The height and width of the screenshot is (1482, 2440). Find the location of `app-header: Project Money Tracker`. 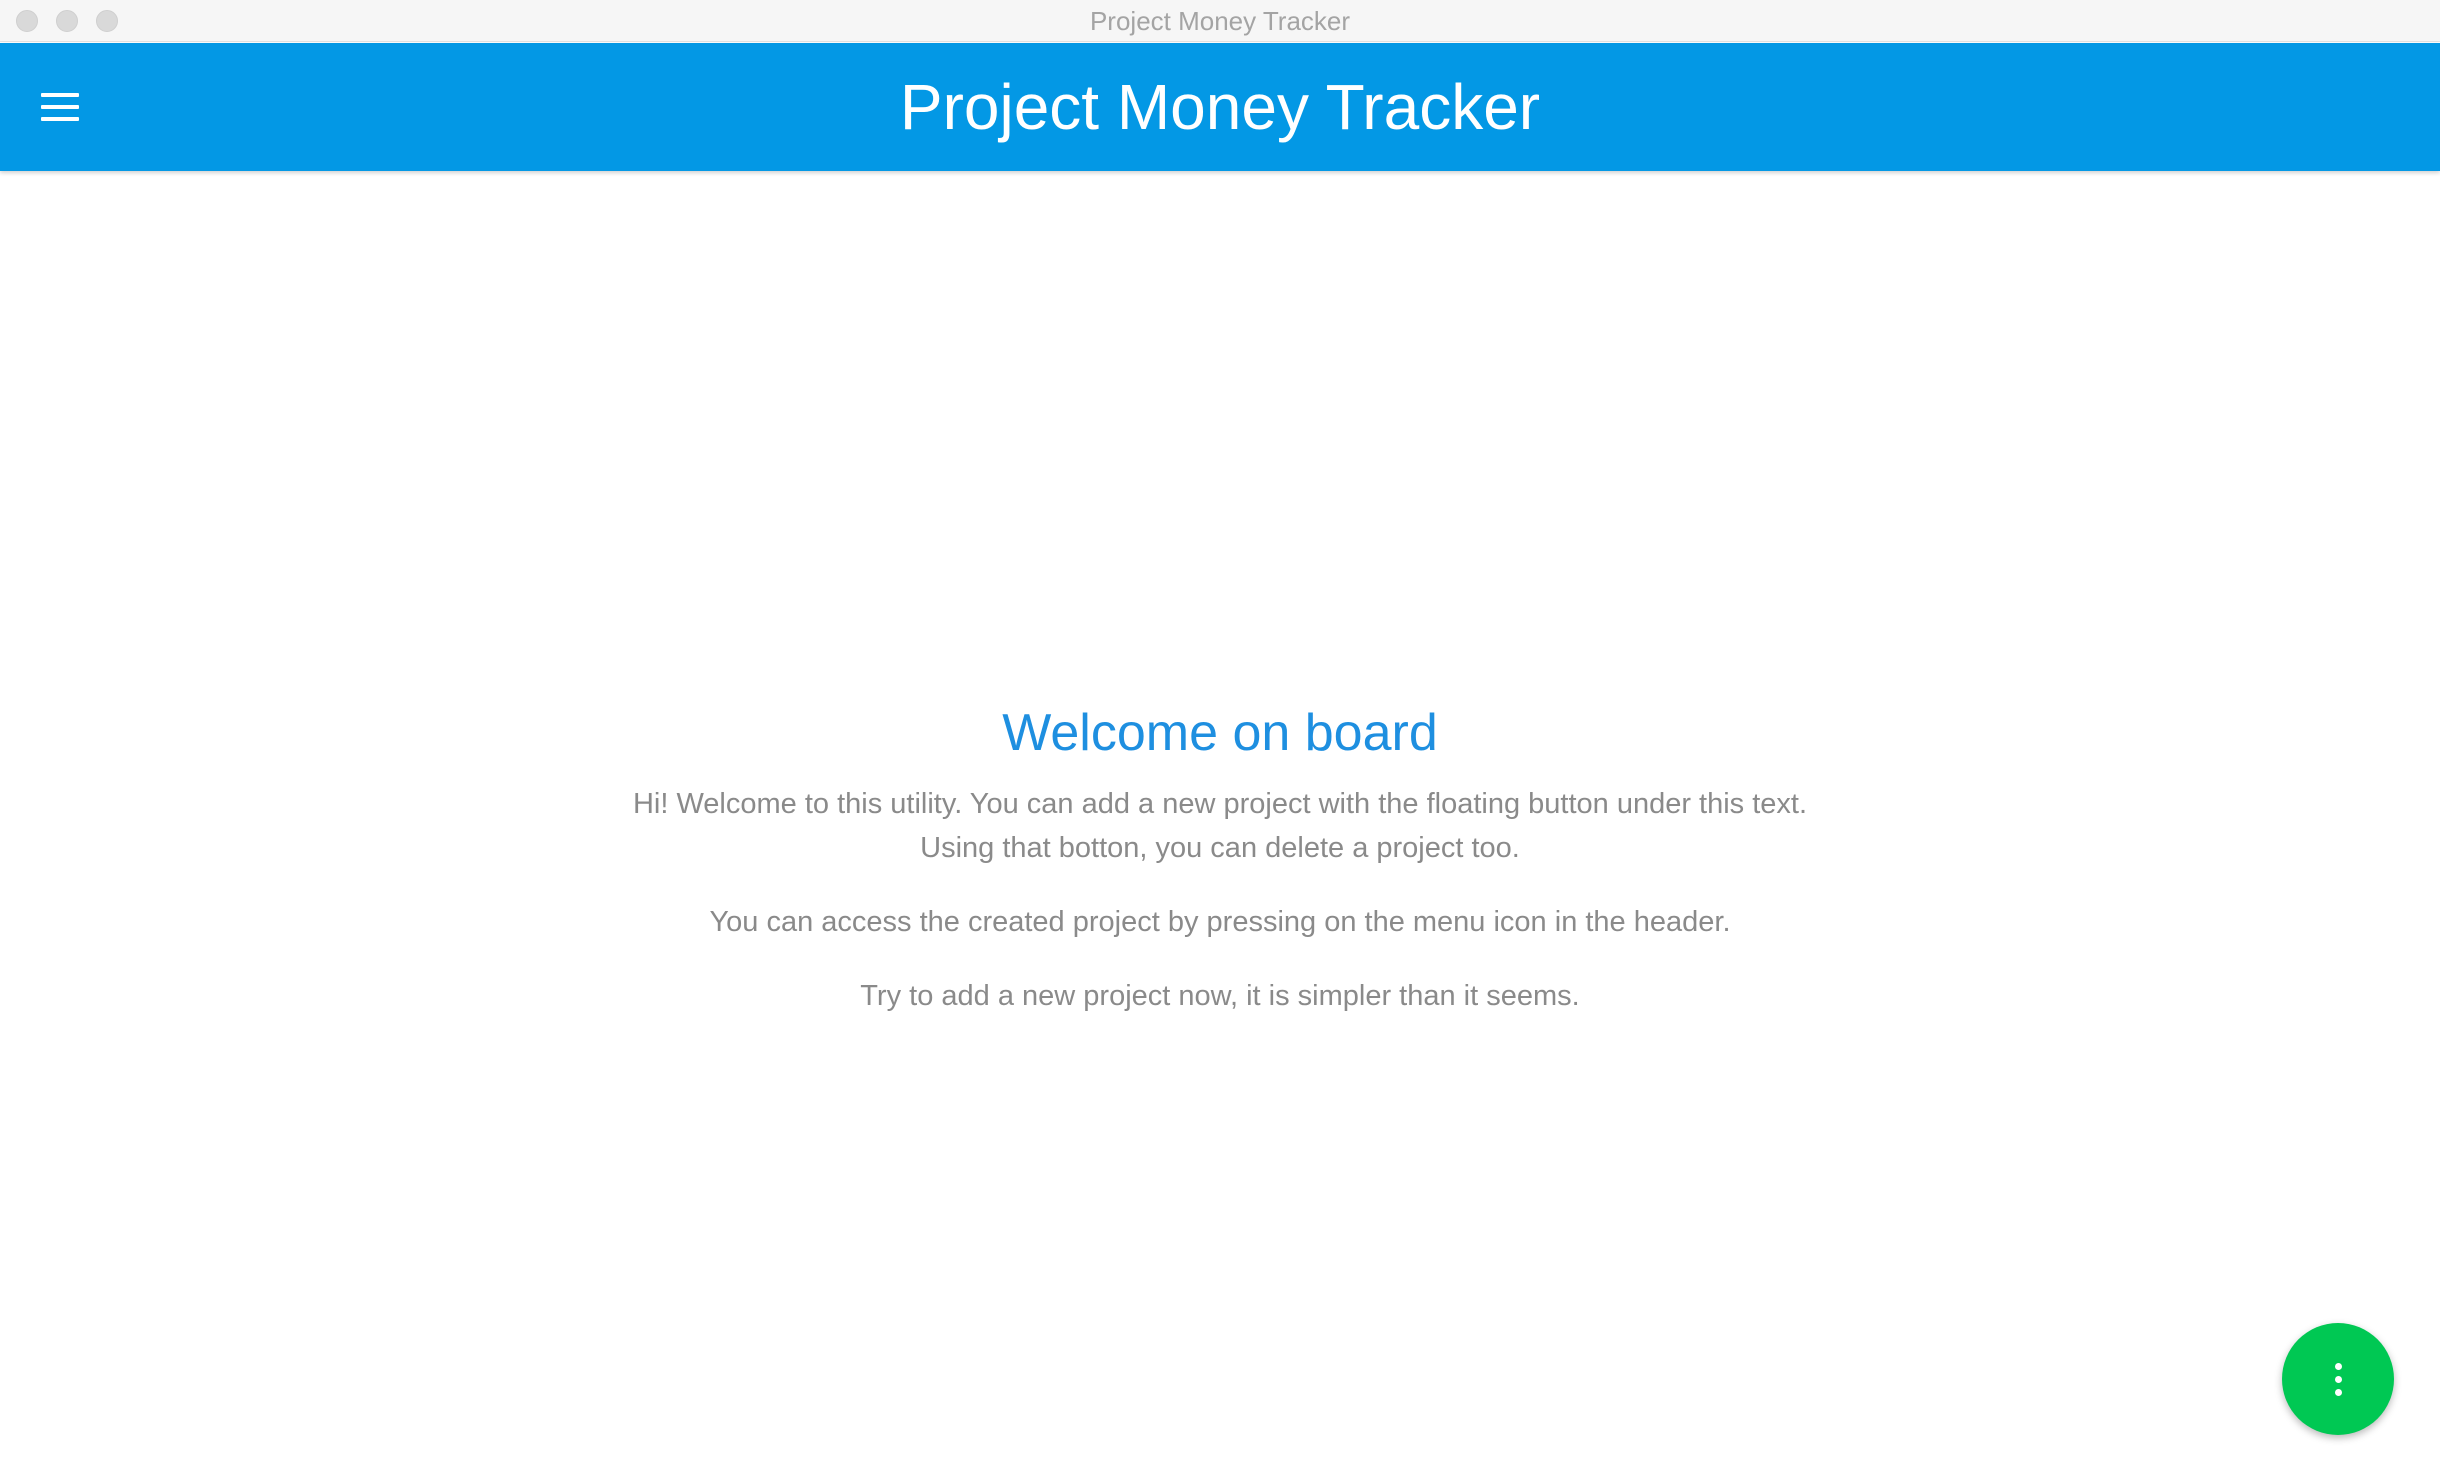

app-header: Project Money Tracker is located at coordinates (1220, 107).